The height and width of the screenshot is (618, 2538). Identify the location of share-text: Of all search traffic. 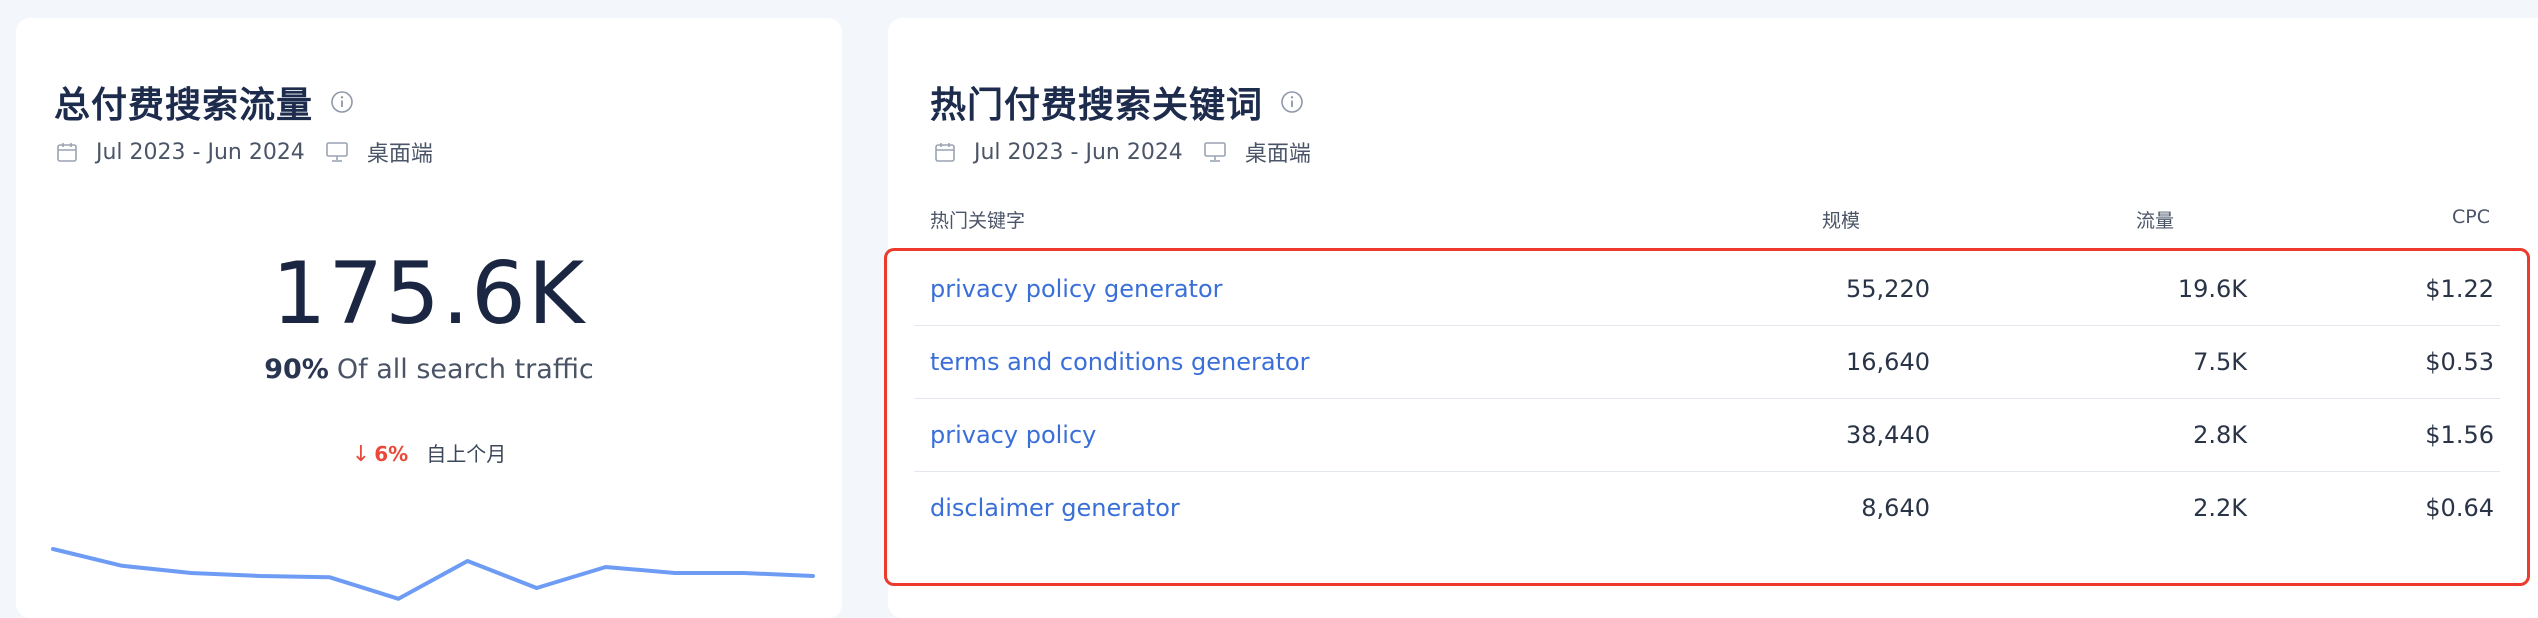
(465, 369).